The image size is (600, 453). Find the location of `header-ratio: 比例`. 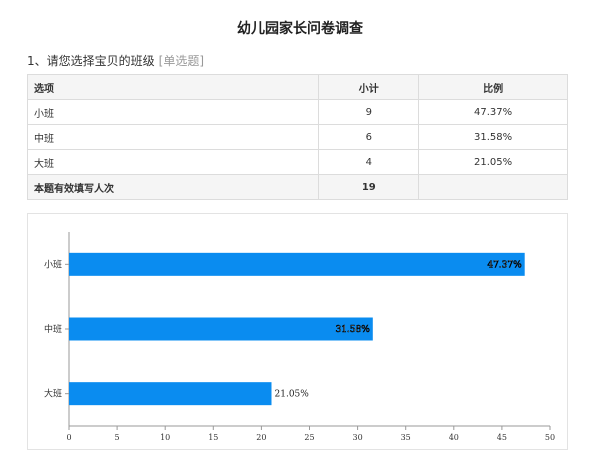

header-ratio: 比例 is located at coordinates (493, 87).